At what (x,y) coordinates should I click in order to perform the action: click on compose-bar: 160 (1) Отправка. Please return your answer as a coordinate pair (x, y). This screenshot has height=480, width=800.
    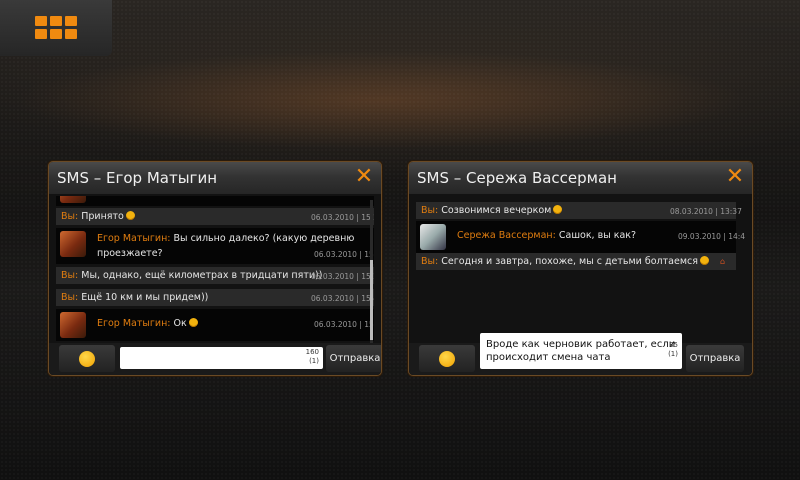
    Looking at the image, I should click on (215, 359).